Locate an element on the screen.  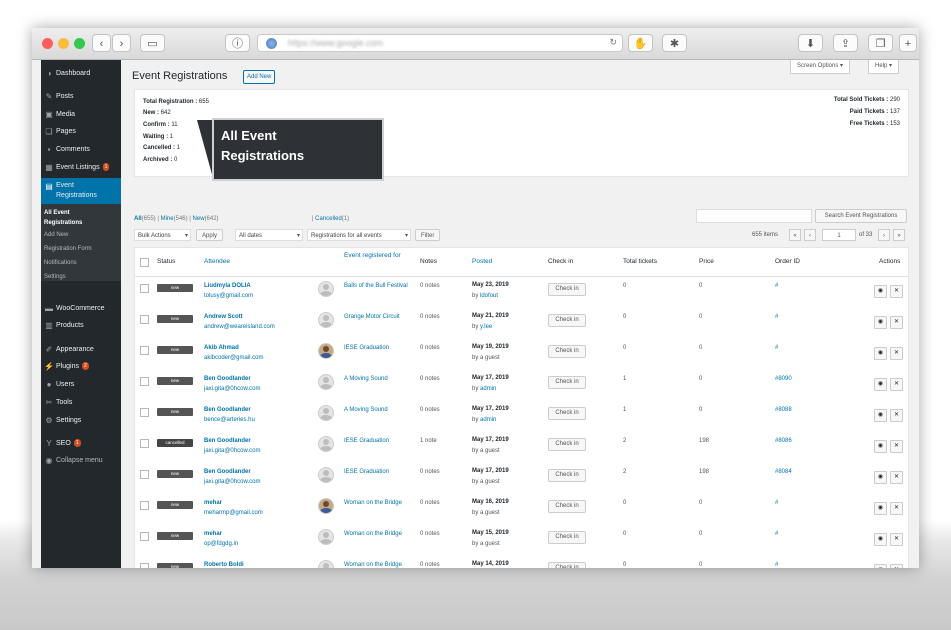
event-link: Grange Motor Circuit is located at coordinates (379, 317).